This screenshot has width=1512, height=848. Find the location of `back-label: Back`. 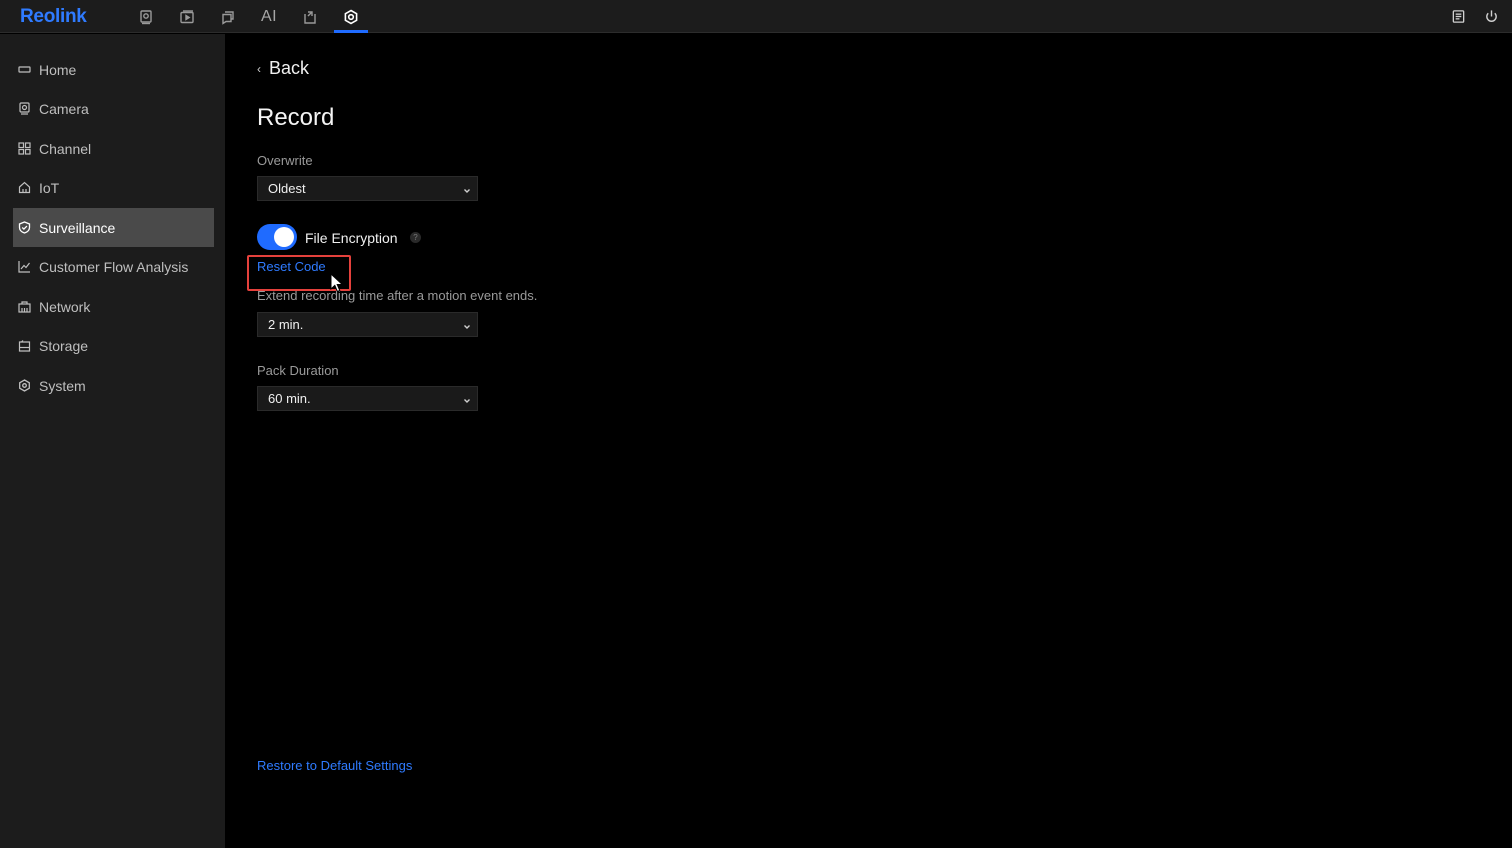

back-label: Back is located at coordinates (289, 68).